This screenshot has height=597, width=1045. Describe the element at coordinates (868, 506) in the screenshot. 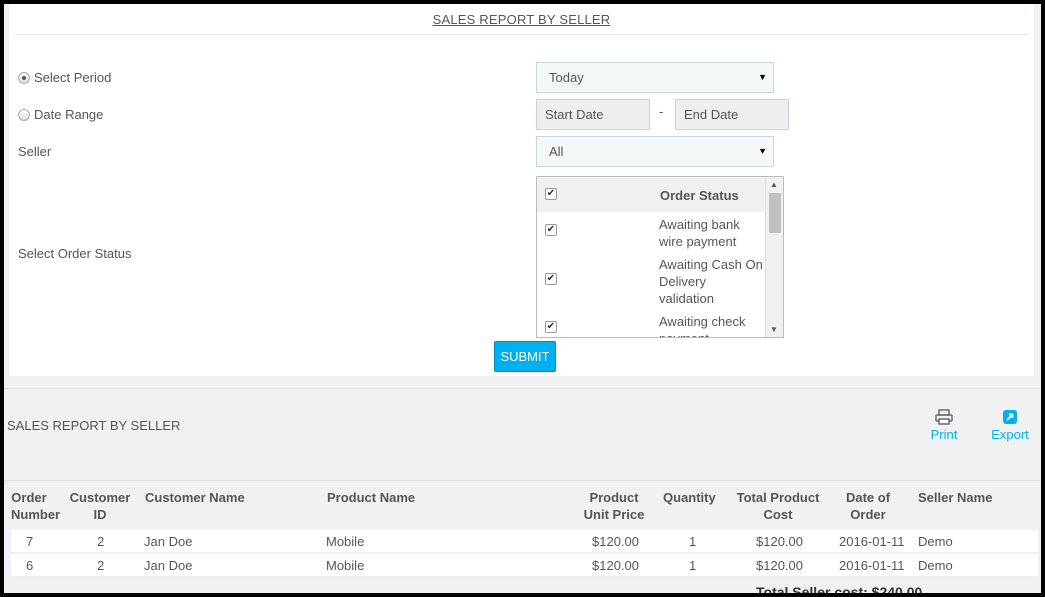

I see `col-date: Date of Order` at that location.